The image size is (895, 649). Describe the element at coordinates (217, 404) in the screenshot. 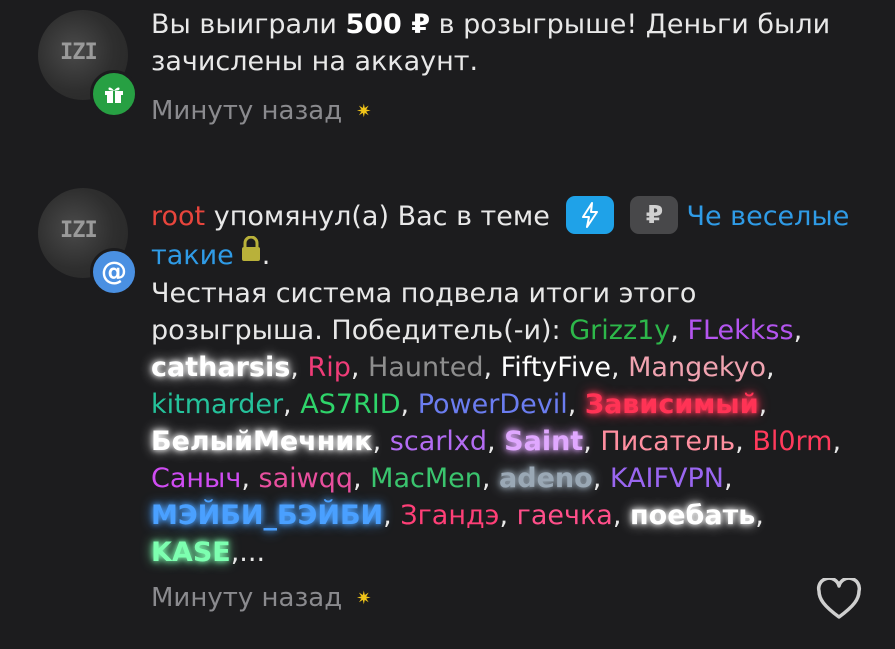

I see `winner-link: kitmarder` at that location.